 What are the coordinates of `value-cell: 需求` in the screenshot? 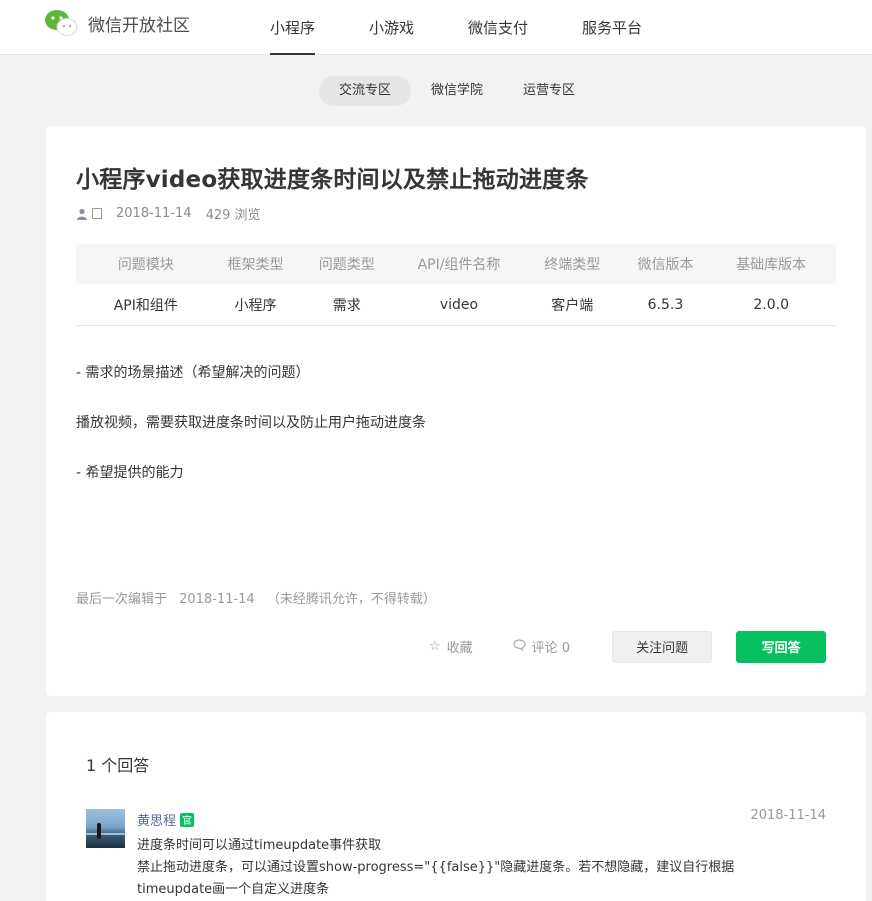 It's located at (346, 305).